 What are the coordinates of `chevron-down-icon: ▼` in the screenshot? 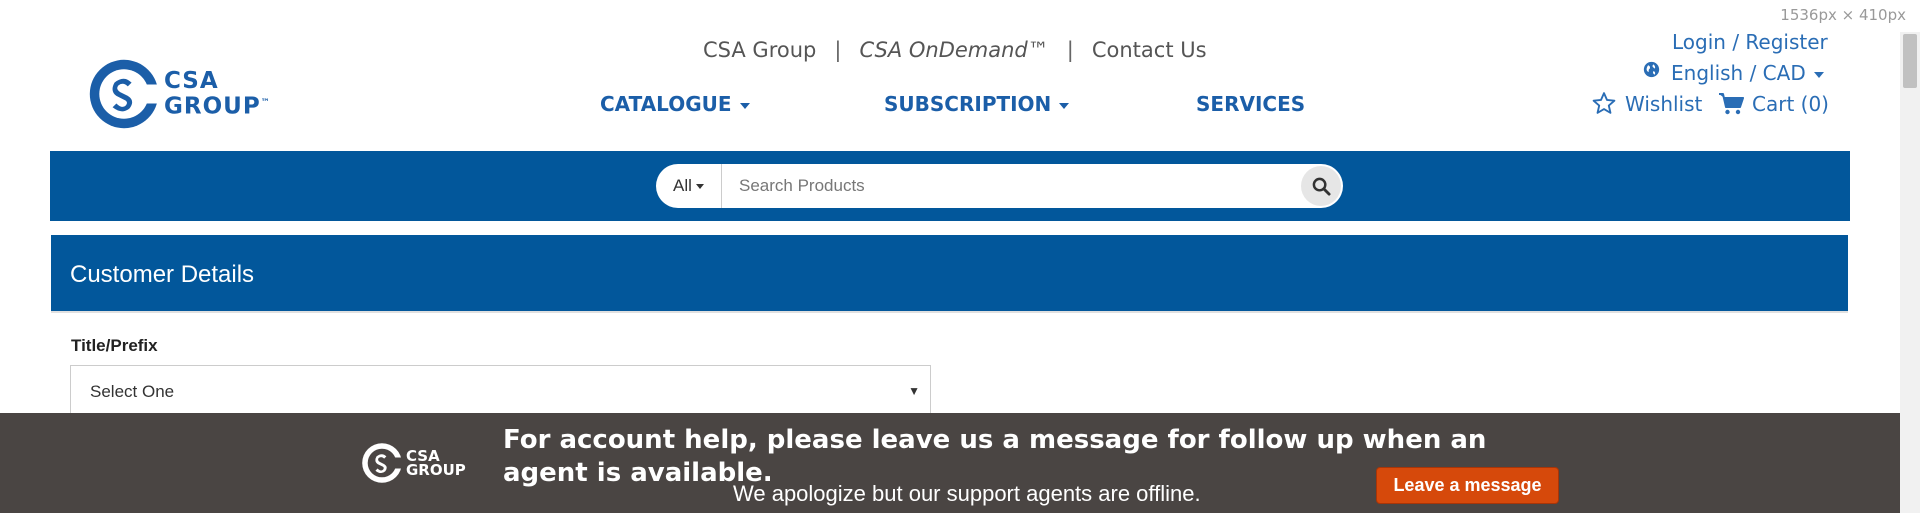 It's located at (914, 391).